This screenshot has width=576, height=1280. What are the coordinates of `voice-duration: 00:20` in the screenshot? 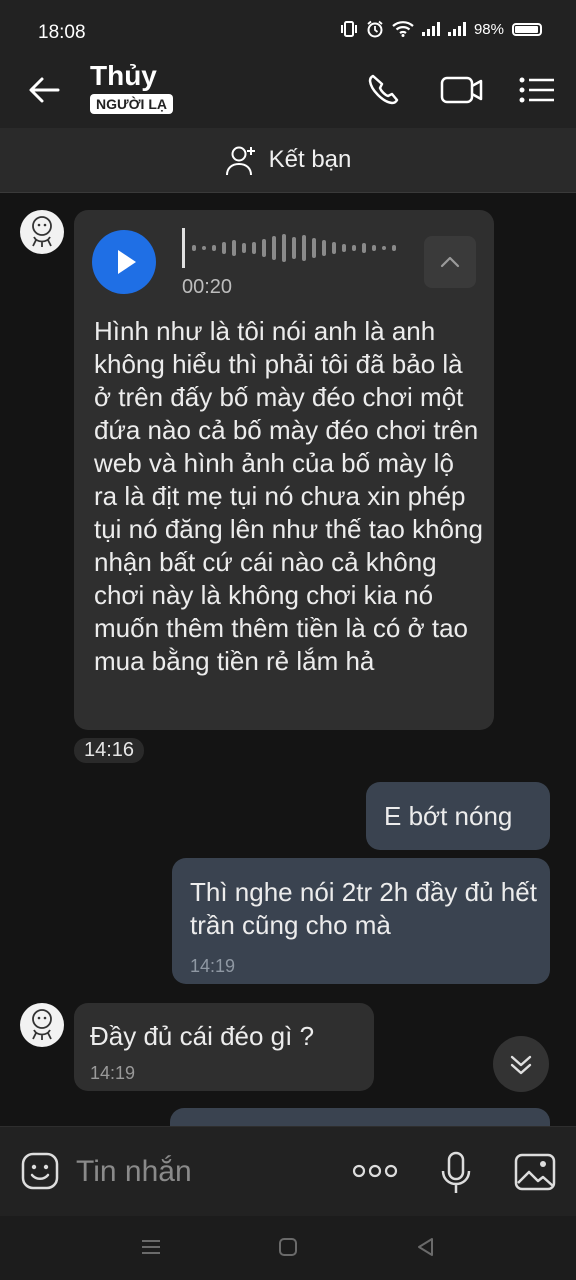 It's located at (207, 287).